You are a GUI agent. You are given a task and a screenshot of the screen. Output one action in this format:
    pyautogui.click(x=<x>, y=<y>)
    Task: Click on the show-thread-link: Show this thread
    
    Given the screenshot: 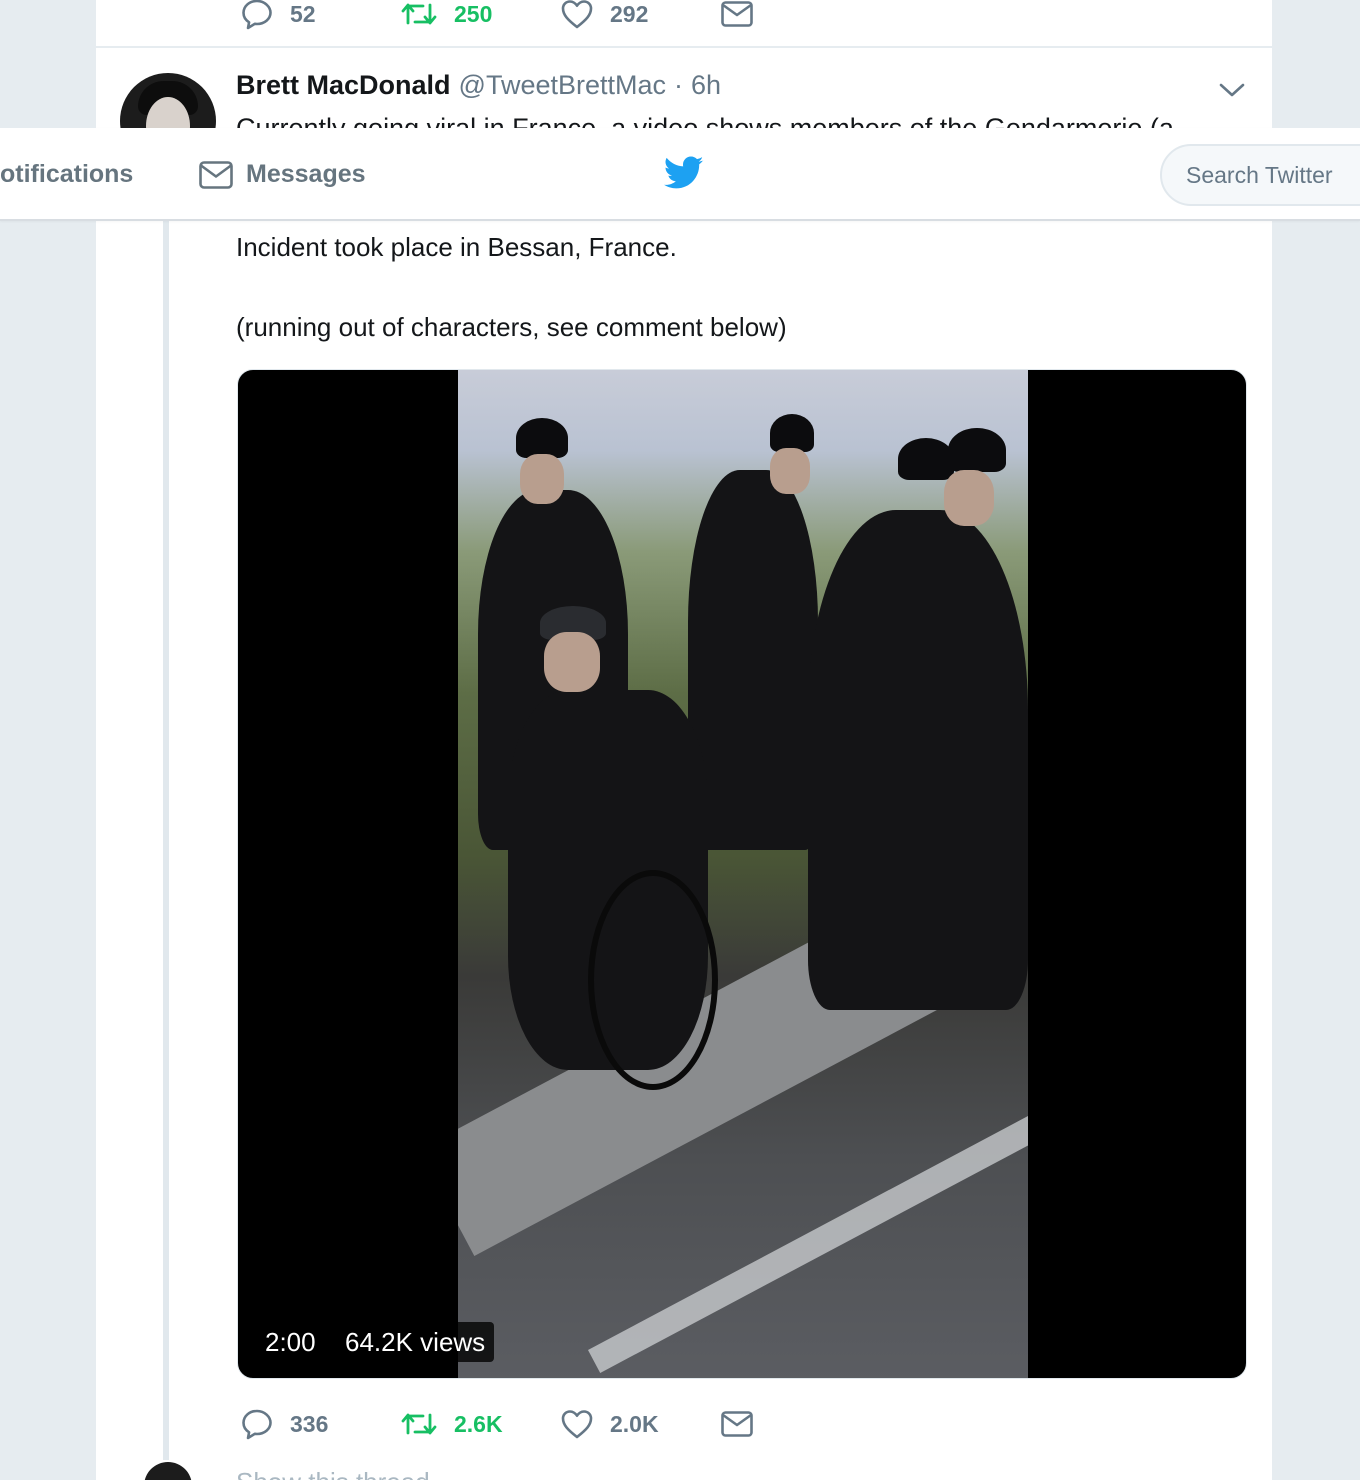 What is the action you would take?
    pyautogui.click(x=333, y=1474)
    